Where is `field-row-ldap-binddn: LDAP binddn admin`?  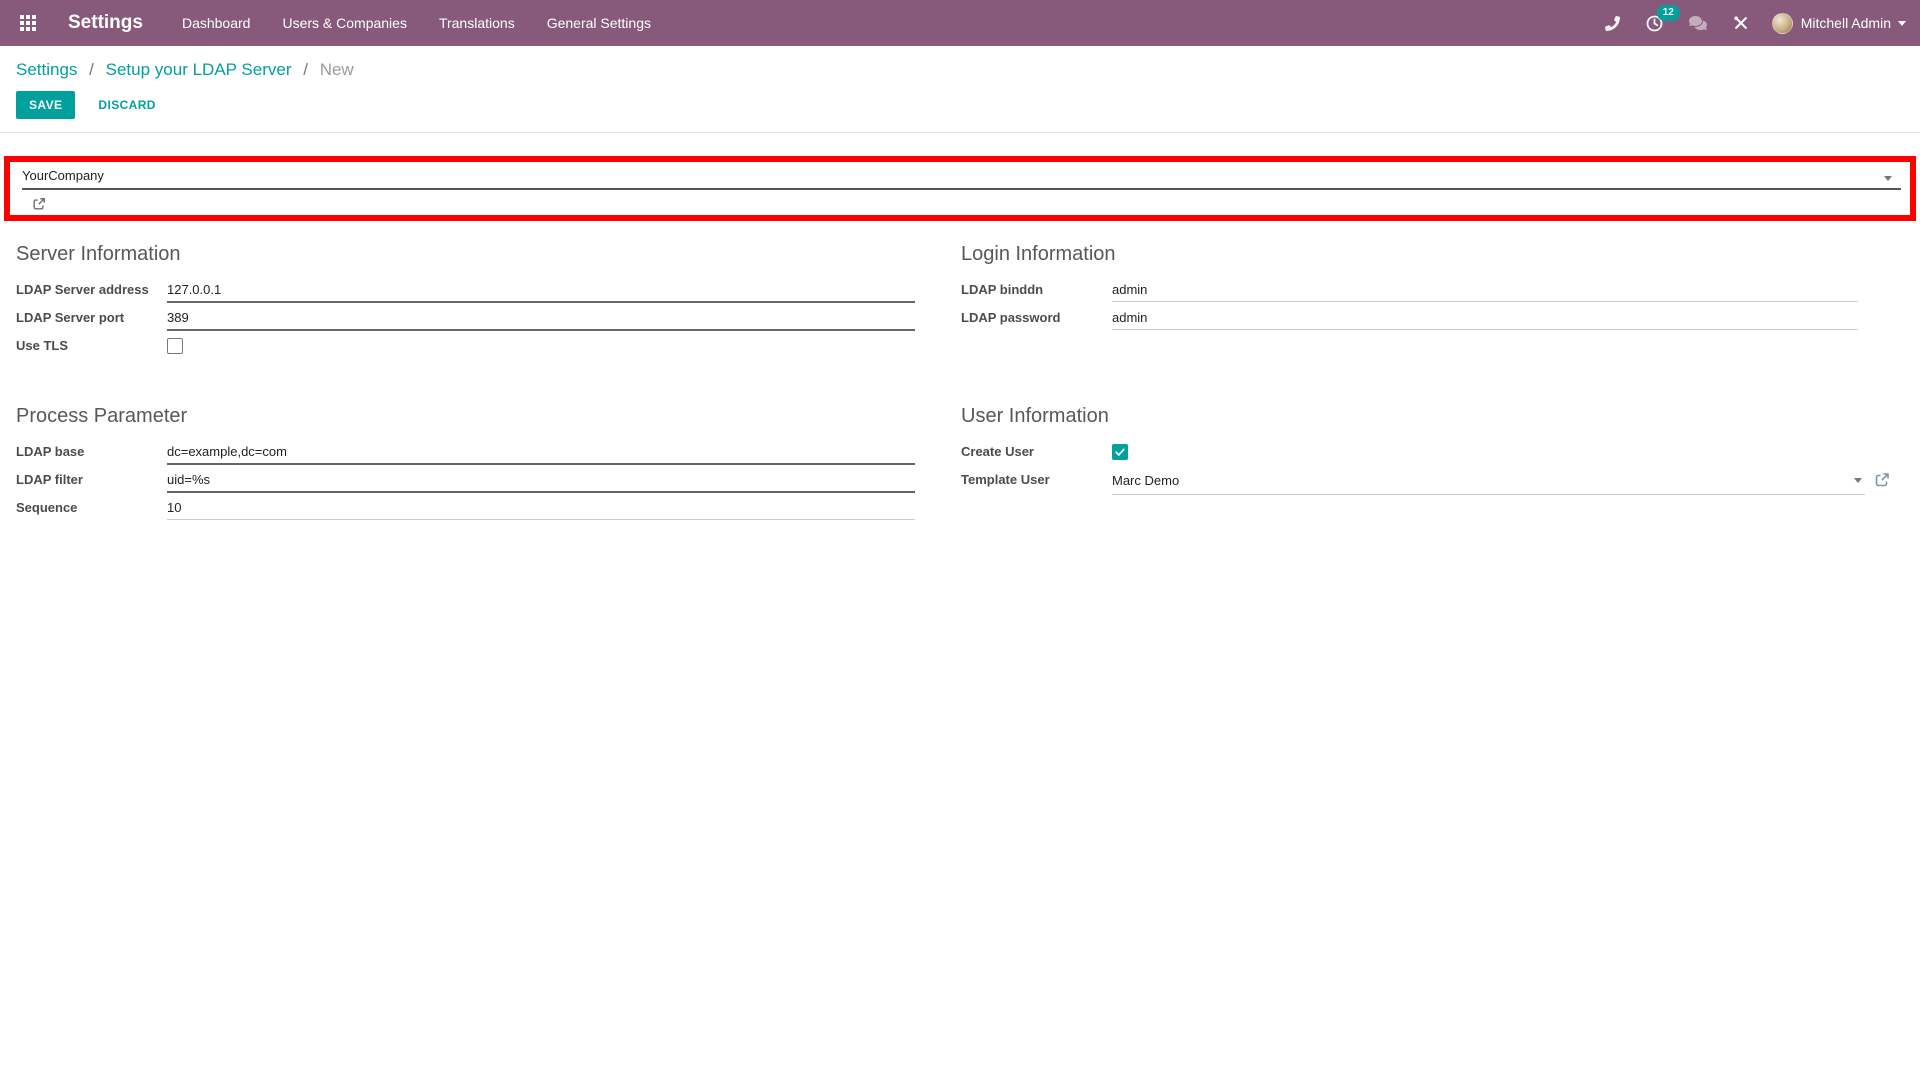 field-row-ldap-binddn: LDAP binddn admin is located at coordinates (1425, 293).